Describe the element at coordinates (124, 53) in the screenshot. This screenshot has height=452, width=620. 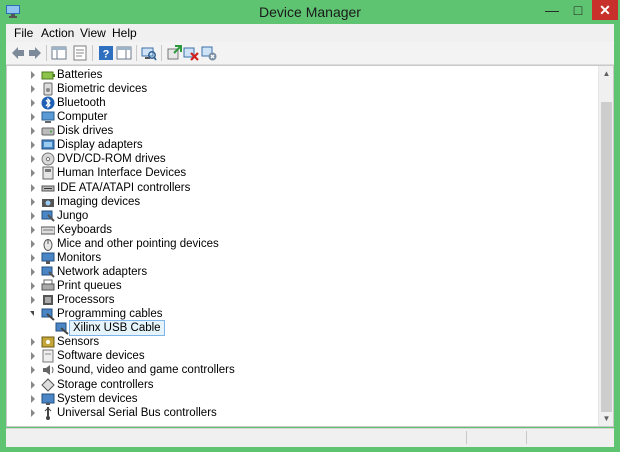
I see `show-hide-action-pane-icon` at that location.